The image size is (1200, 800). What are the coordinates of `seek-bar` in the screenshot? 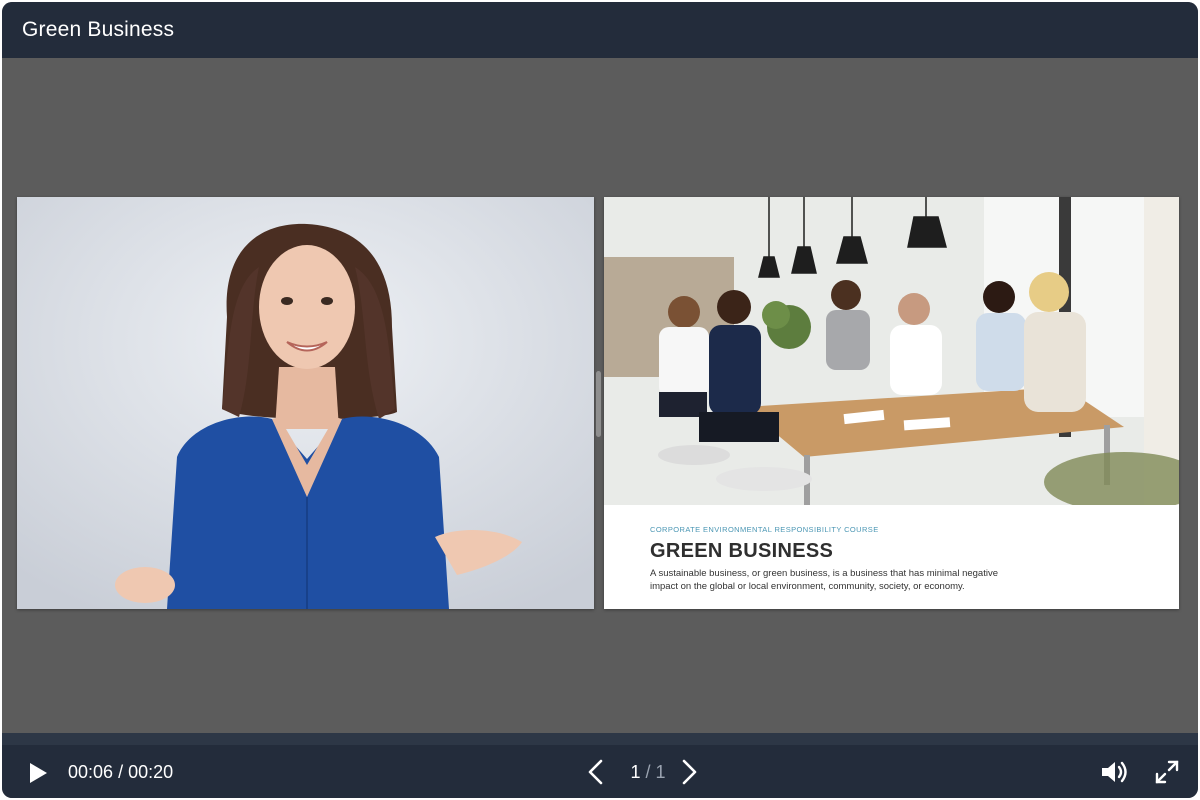 It's located at (600, 739).